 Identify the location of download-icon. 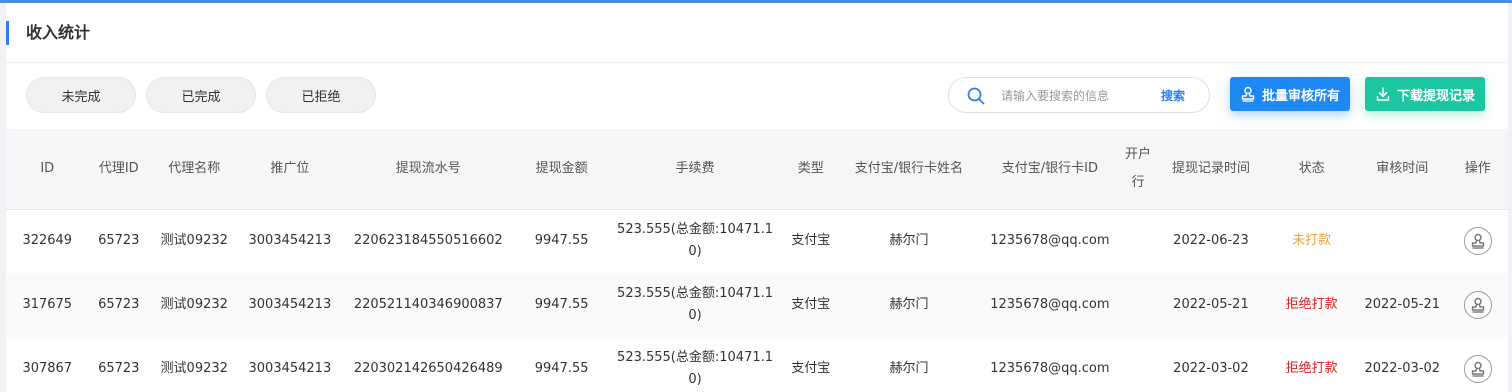
(1383, 94).